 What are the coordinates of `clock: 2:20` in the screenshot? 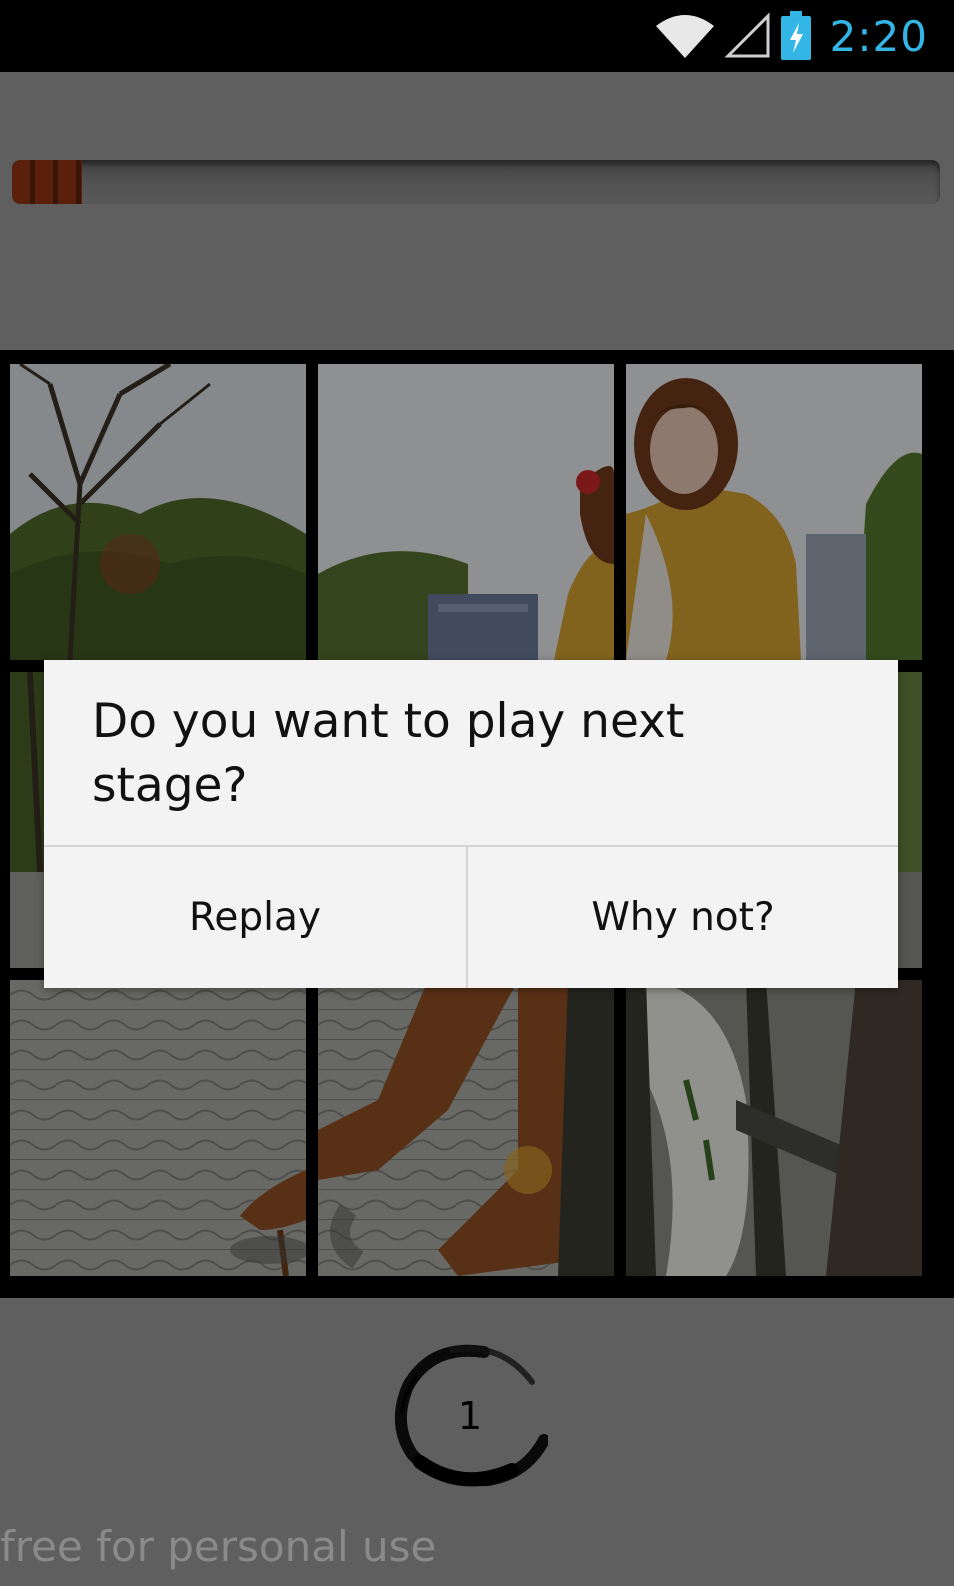 It's located at (878, 36).